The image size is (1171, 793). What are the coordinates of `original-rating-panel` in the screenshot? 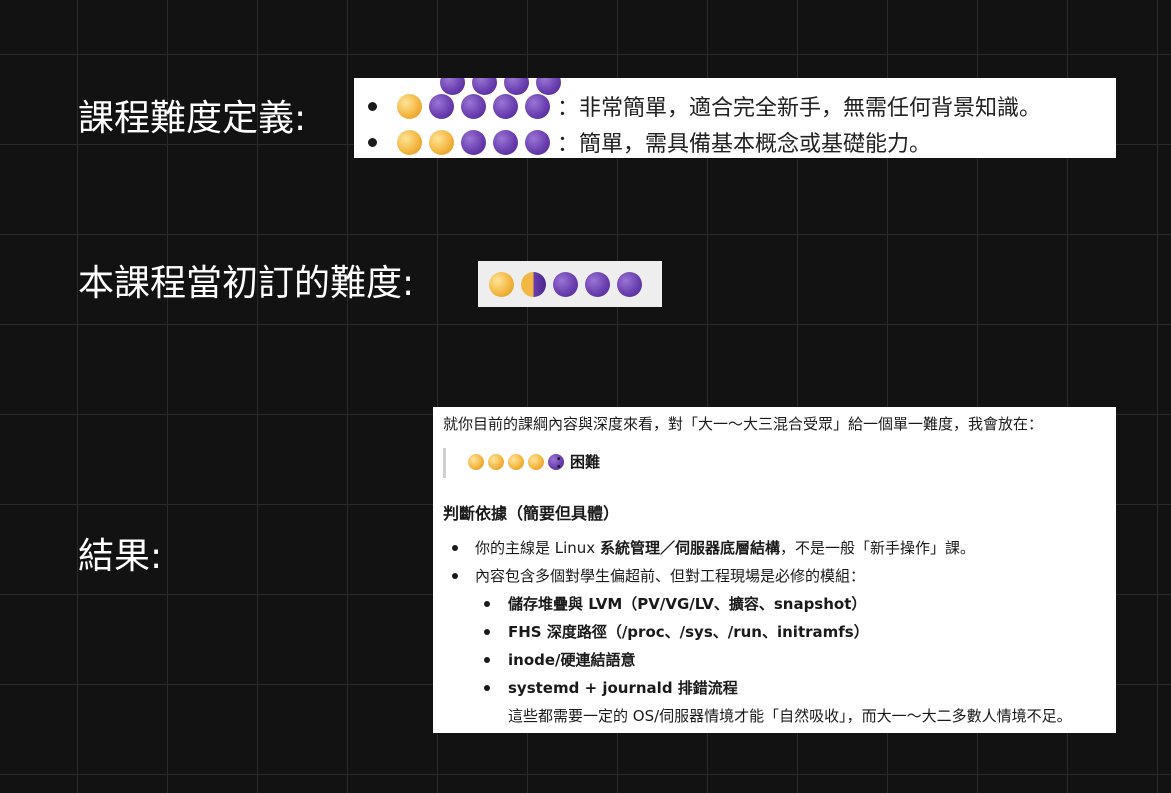 It's located at (570, 284).